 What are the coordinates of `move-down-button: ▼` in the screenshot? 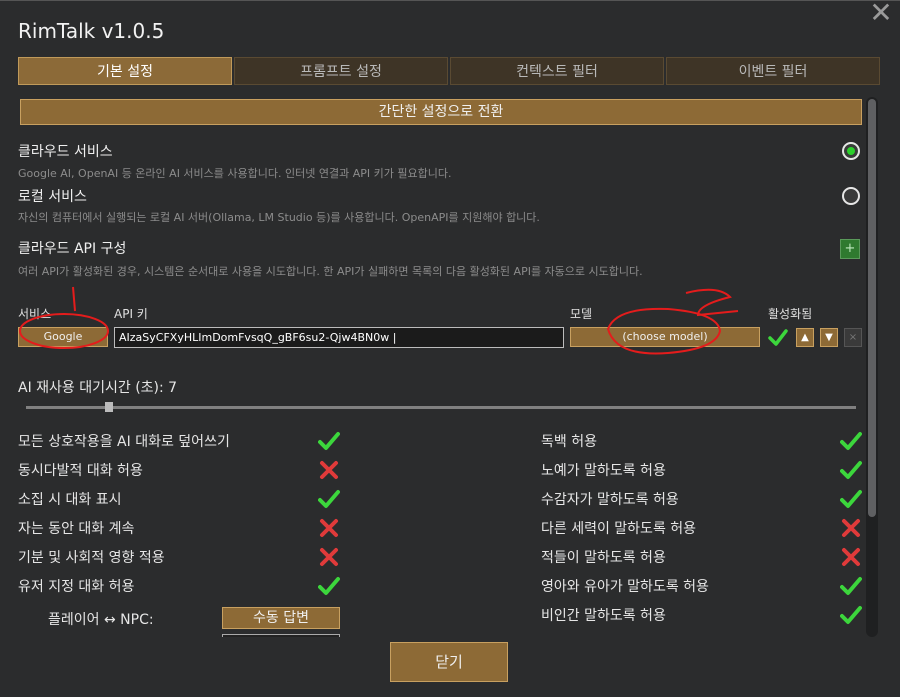 It's located at (829, 337).